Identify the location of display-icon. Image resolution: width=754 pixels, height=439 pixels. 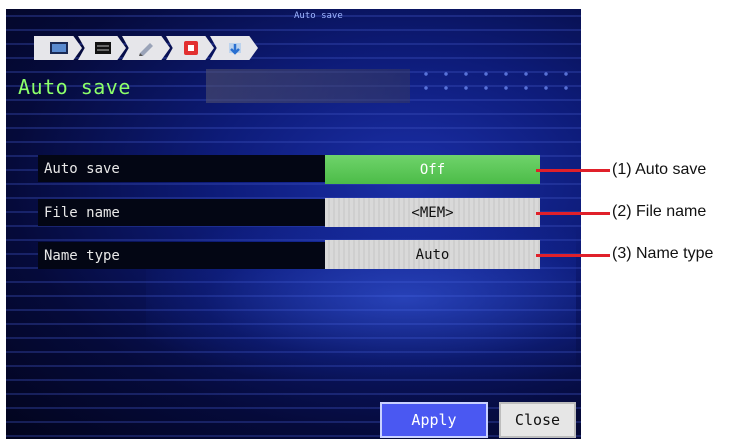
(103, 48).